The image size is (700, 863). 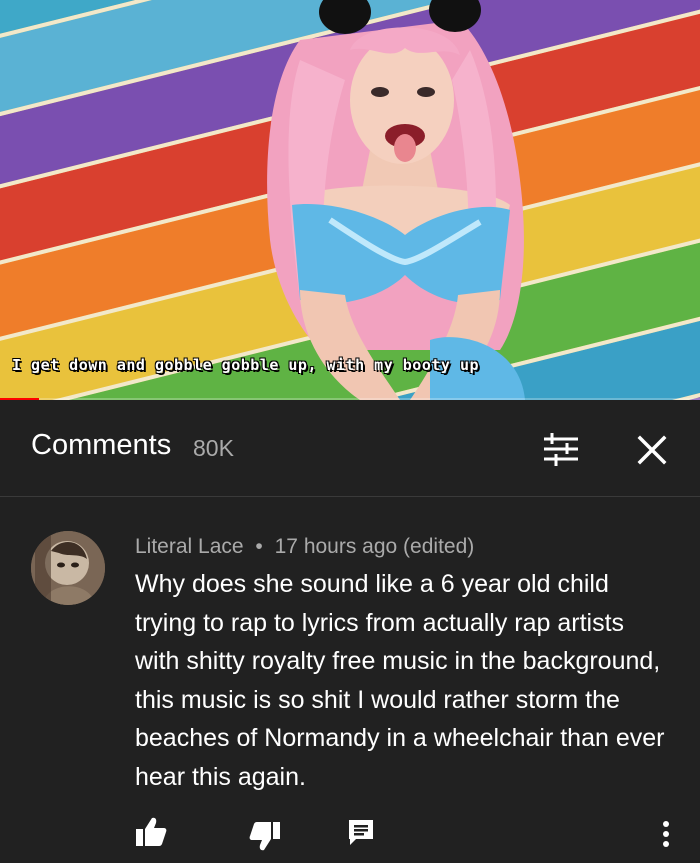 What do you see at coordinates (189, 546) in the screenshot?
I see `comment-author: Literal Lace` at bounding box center [189, 546].